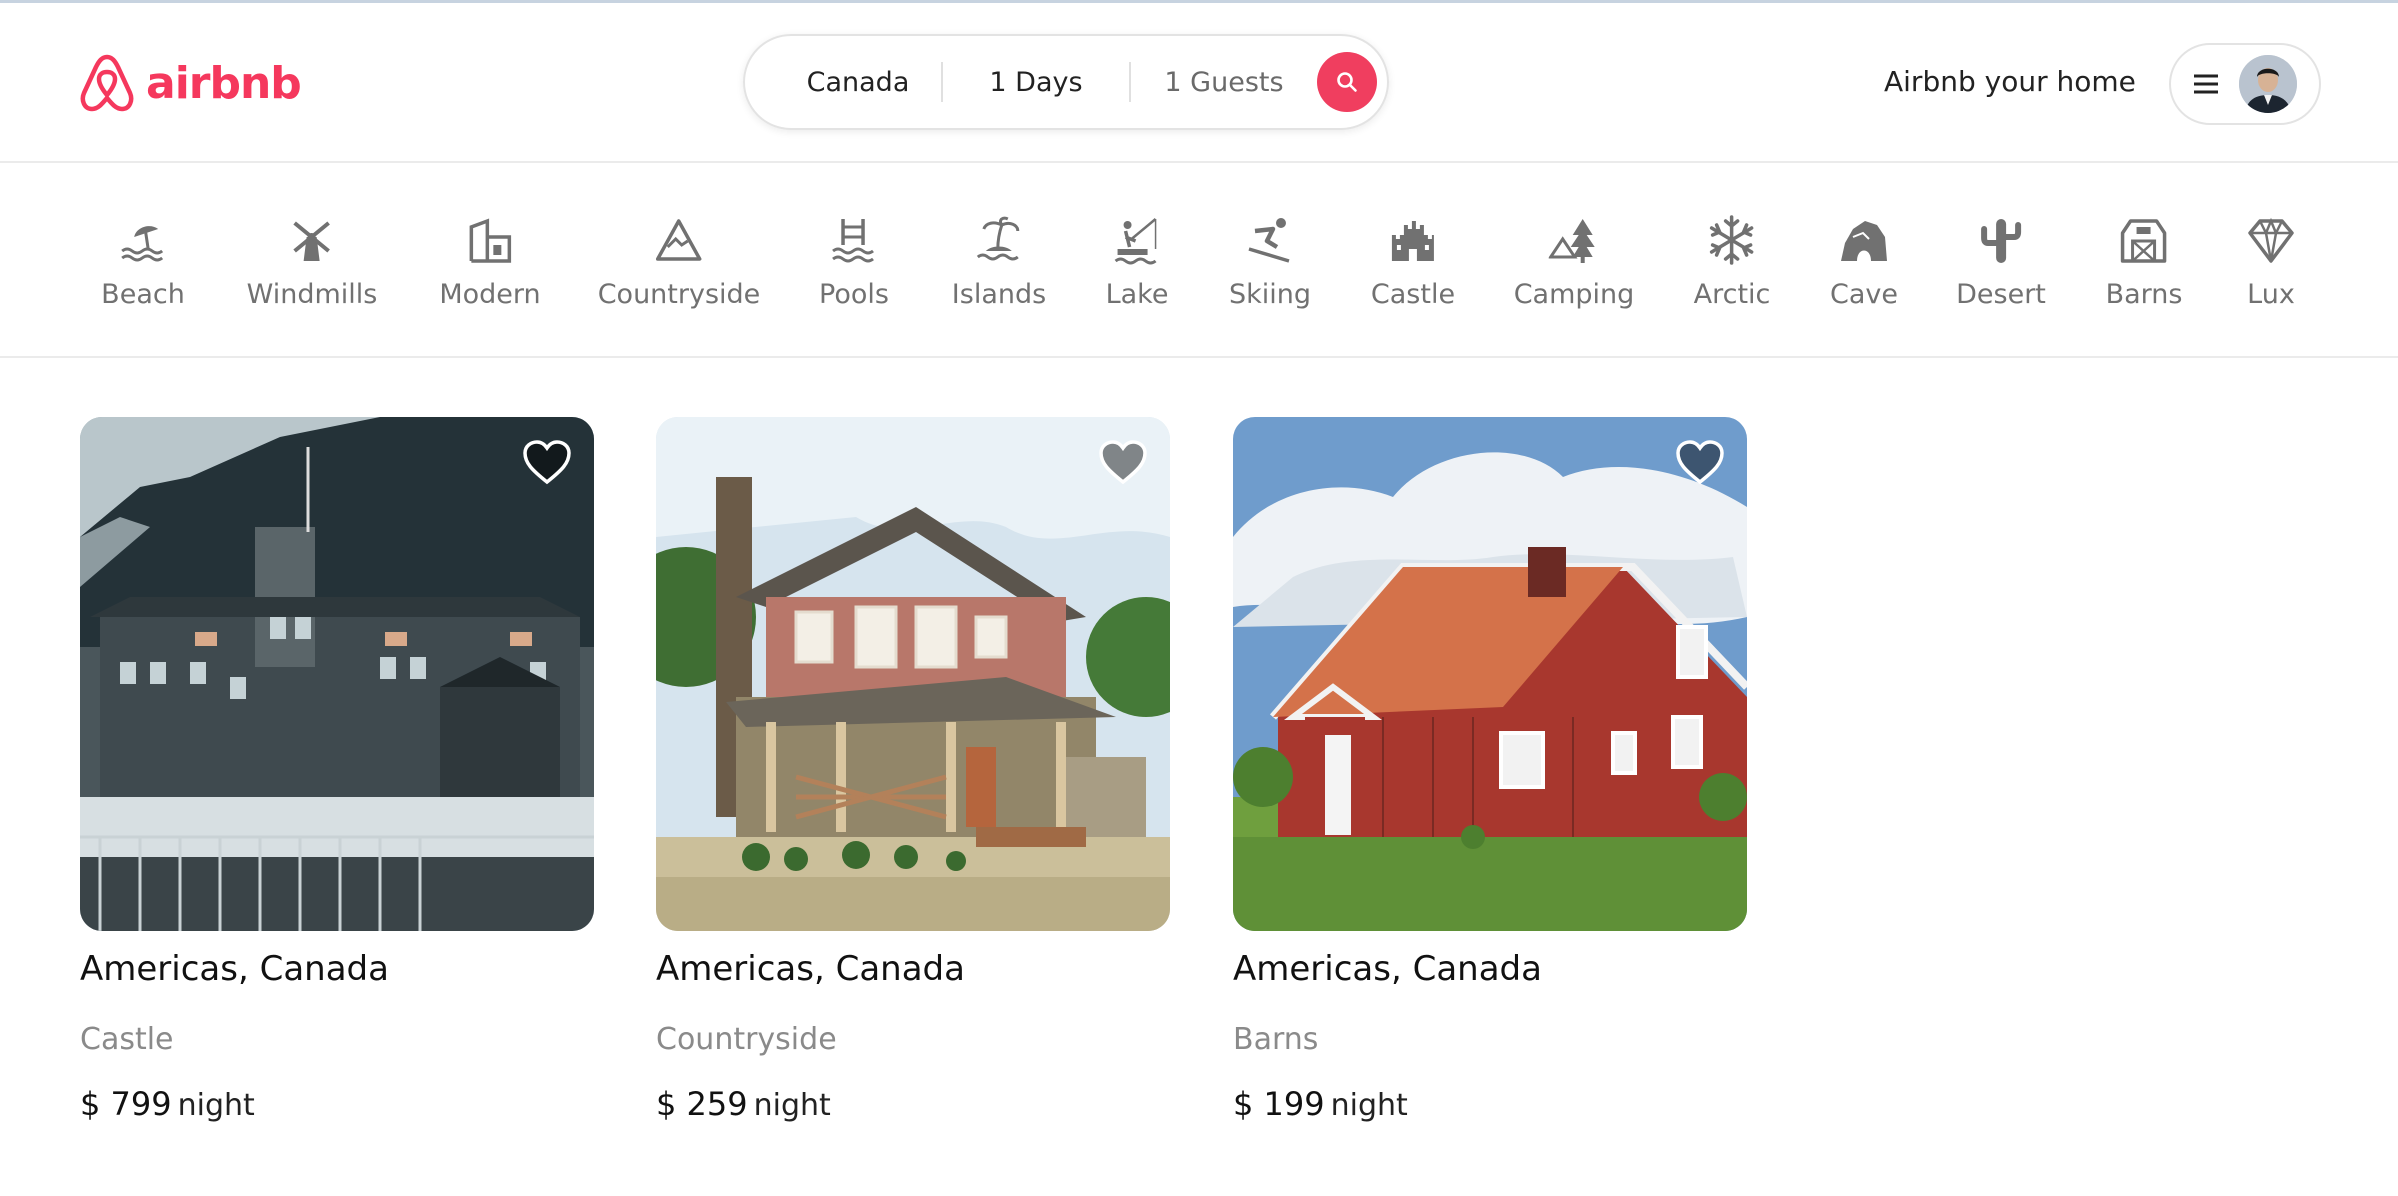 Image resolution: width=2398 pixels, height=1196 pixels. I want to click on castle-icon, so click(1412, 241).